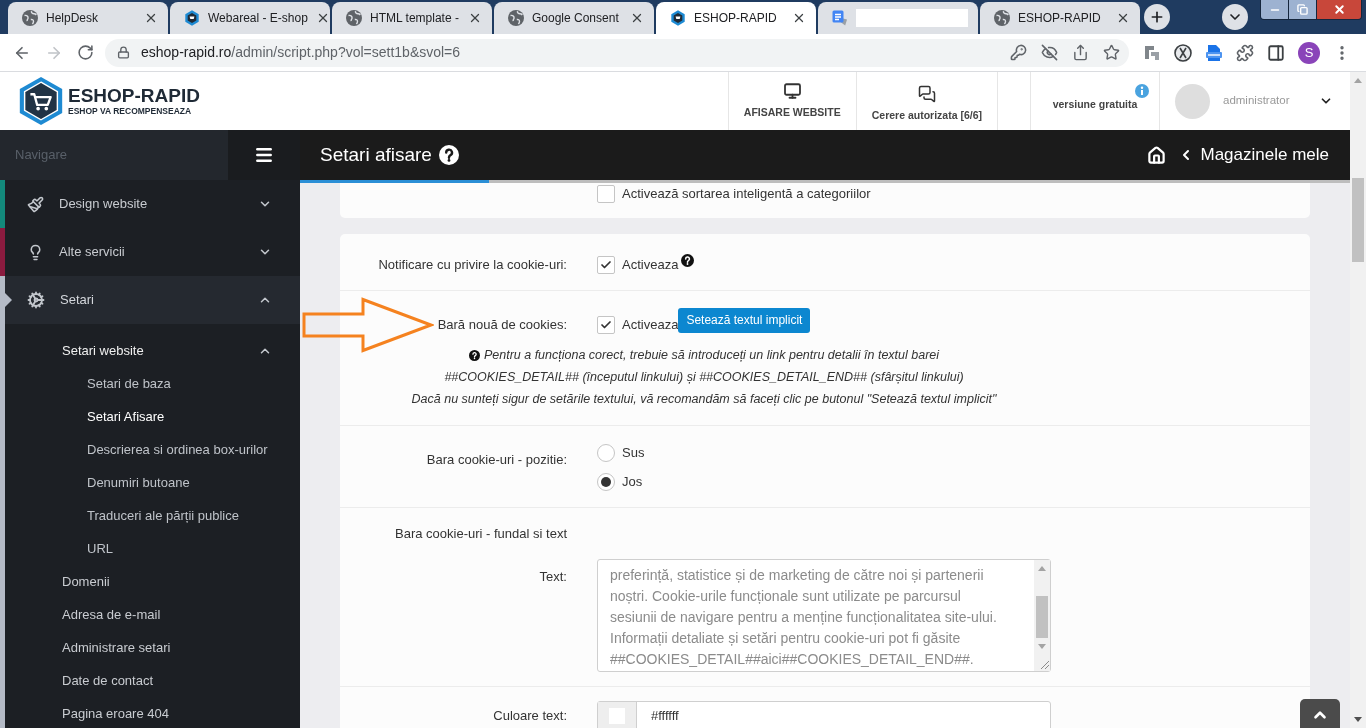 Image resolution: width=1366 pixels, height=728 pixels. I want to click on checkbox-label: Activează sortarea inteligentă a categoriilor, so click(746, 194).